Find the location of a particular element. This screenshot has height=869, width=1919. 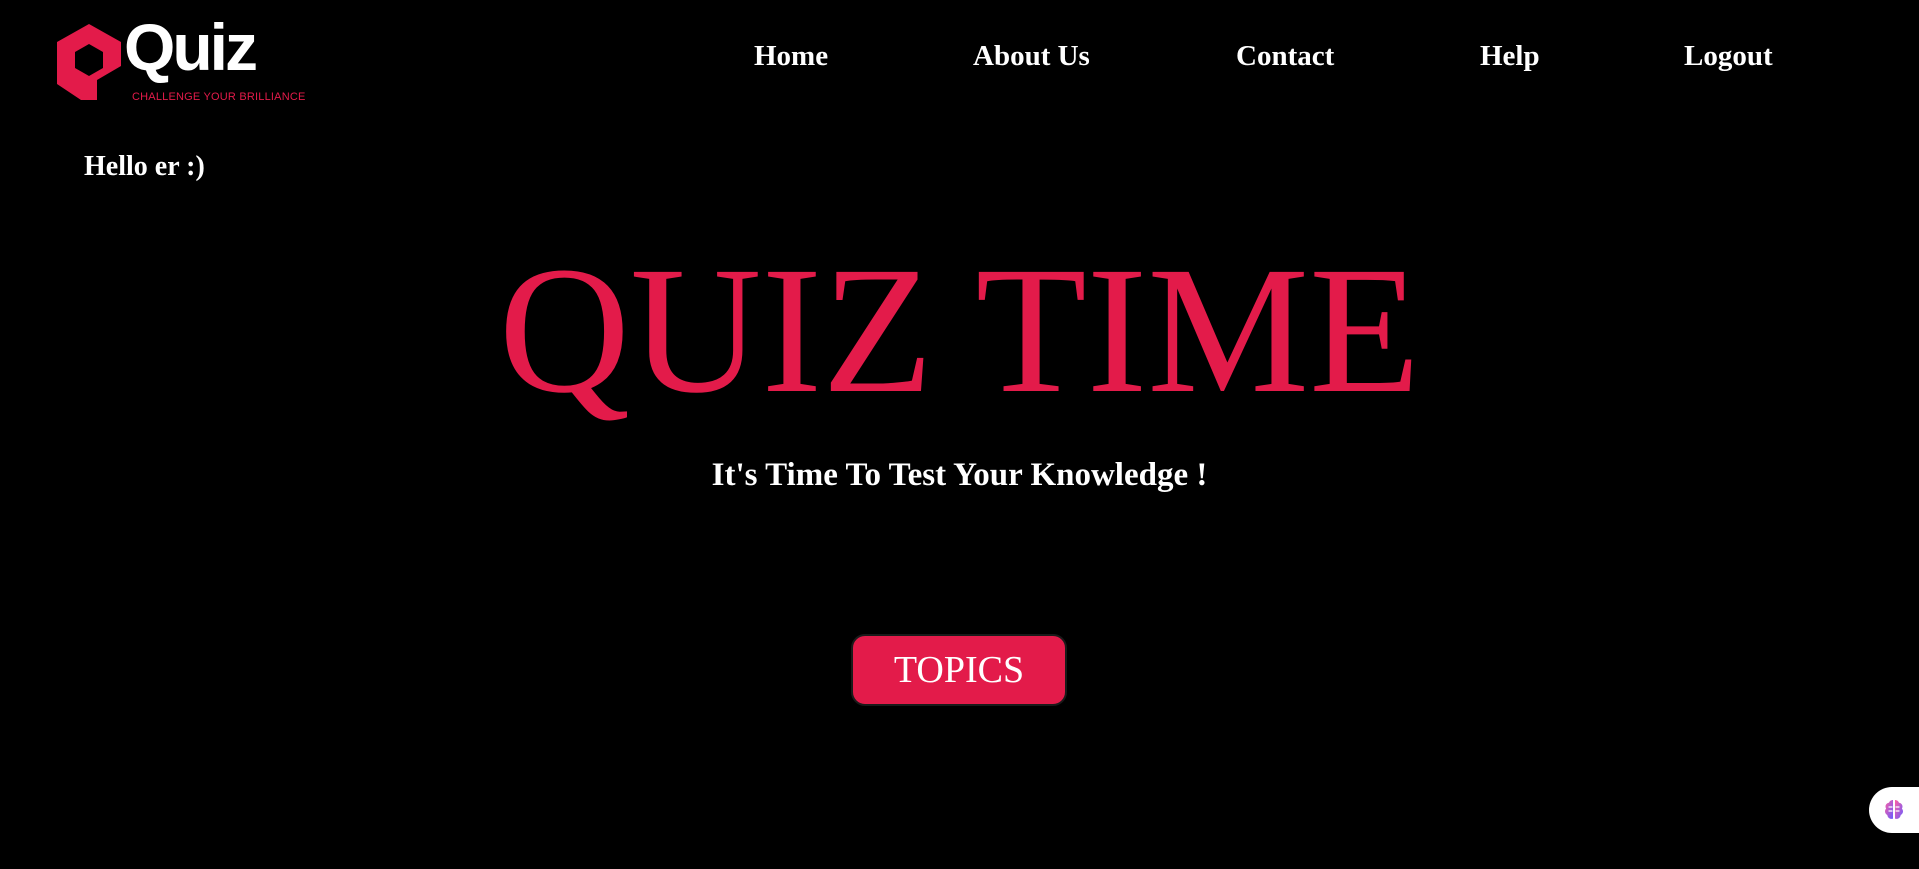

nav-contact-link: Contact is located at coordinates (1285, 56).